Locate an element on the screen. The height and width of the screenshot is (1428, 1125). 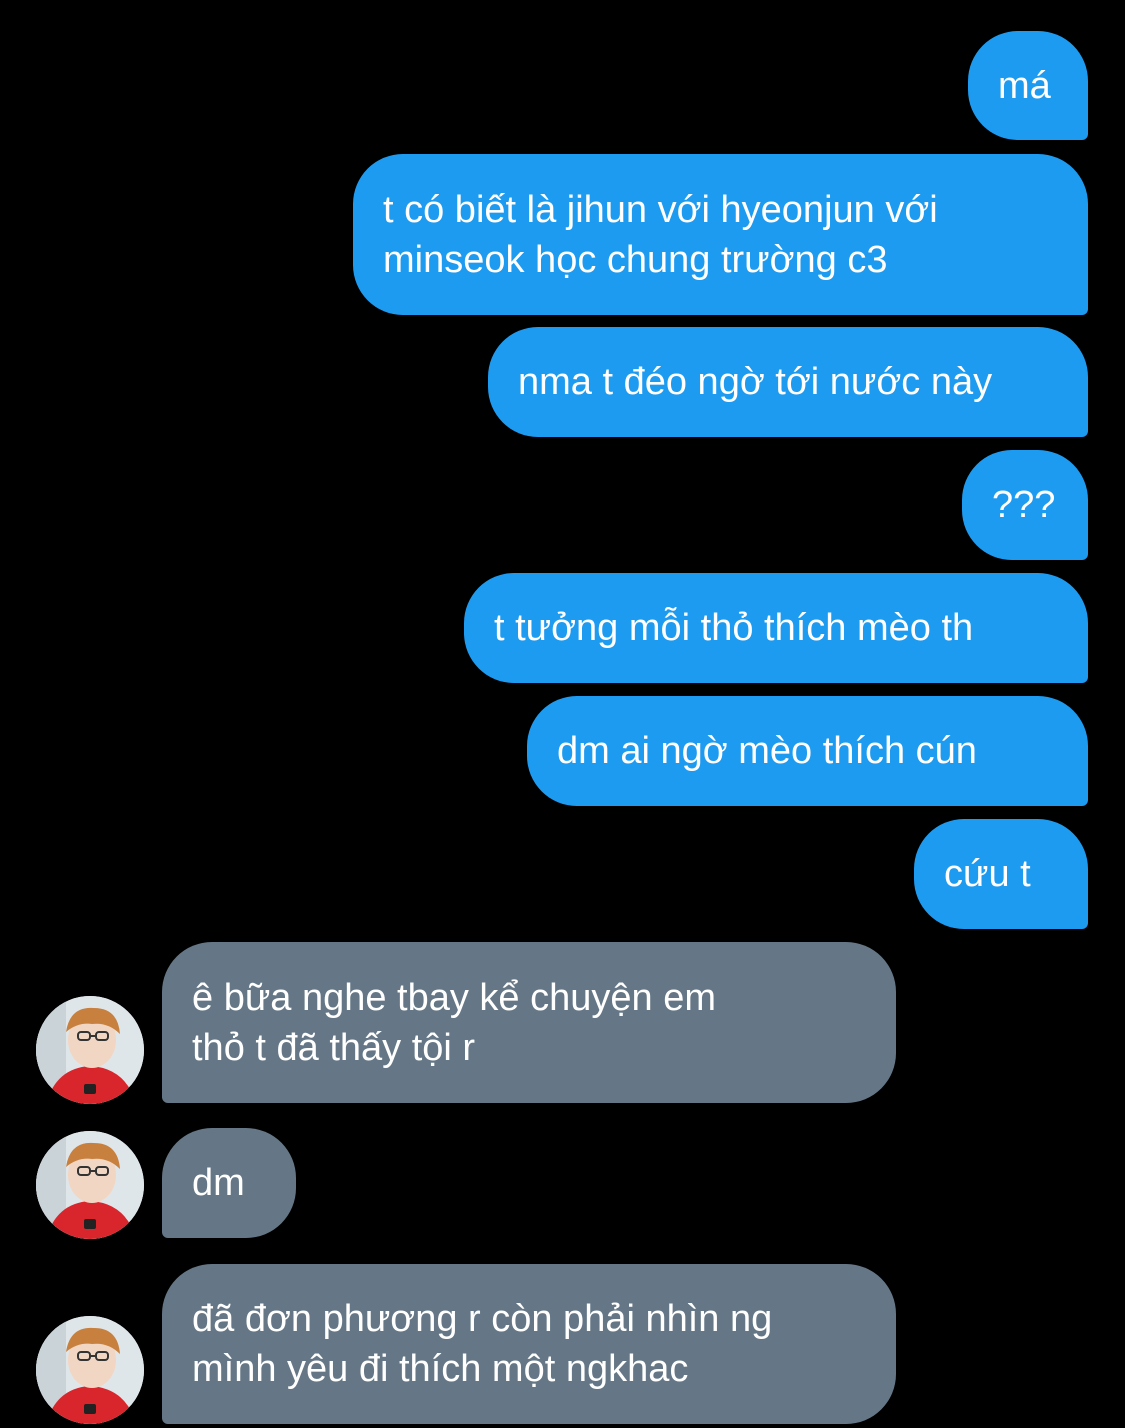
sent-message-bubble: dm ai ngờ mèo thích cún is located at coordinates (807, 751).